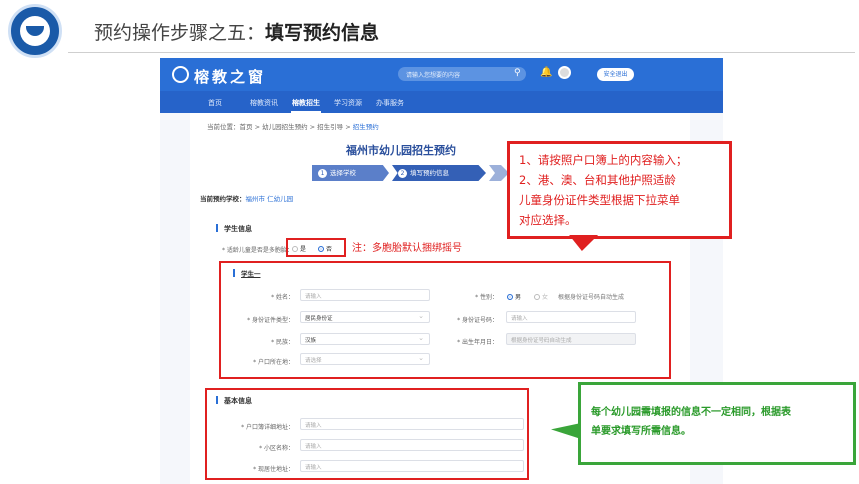  I want to click on red-callout-line-1: 1、请按照户口簿上的内容输入；, so click(603, 160).